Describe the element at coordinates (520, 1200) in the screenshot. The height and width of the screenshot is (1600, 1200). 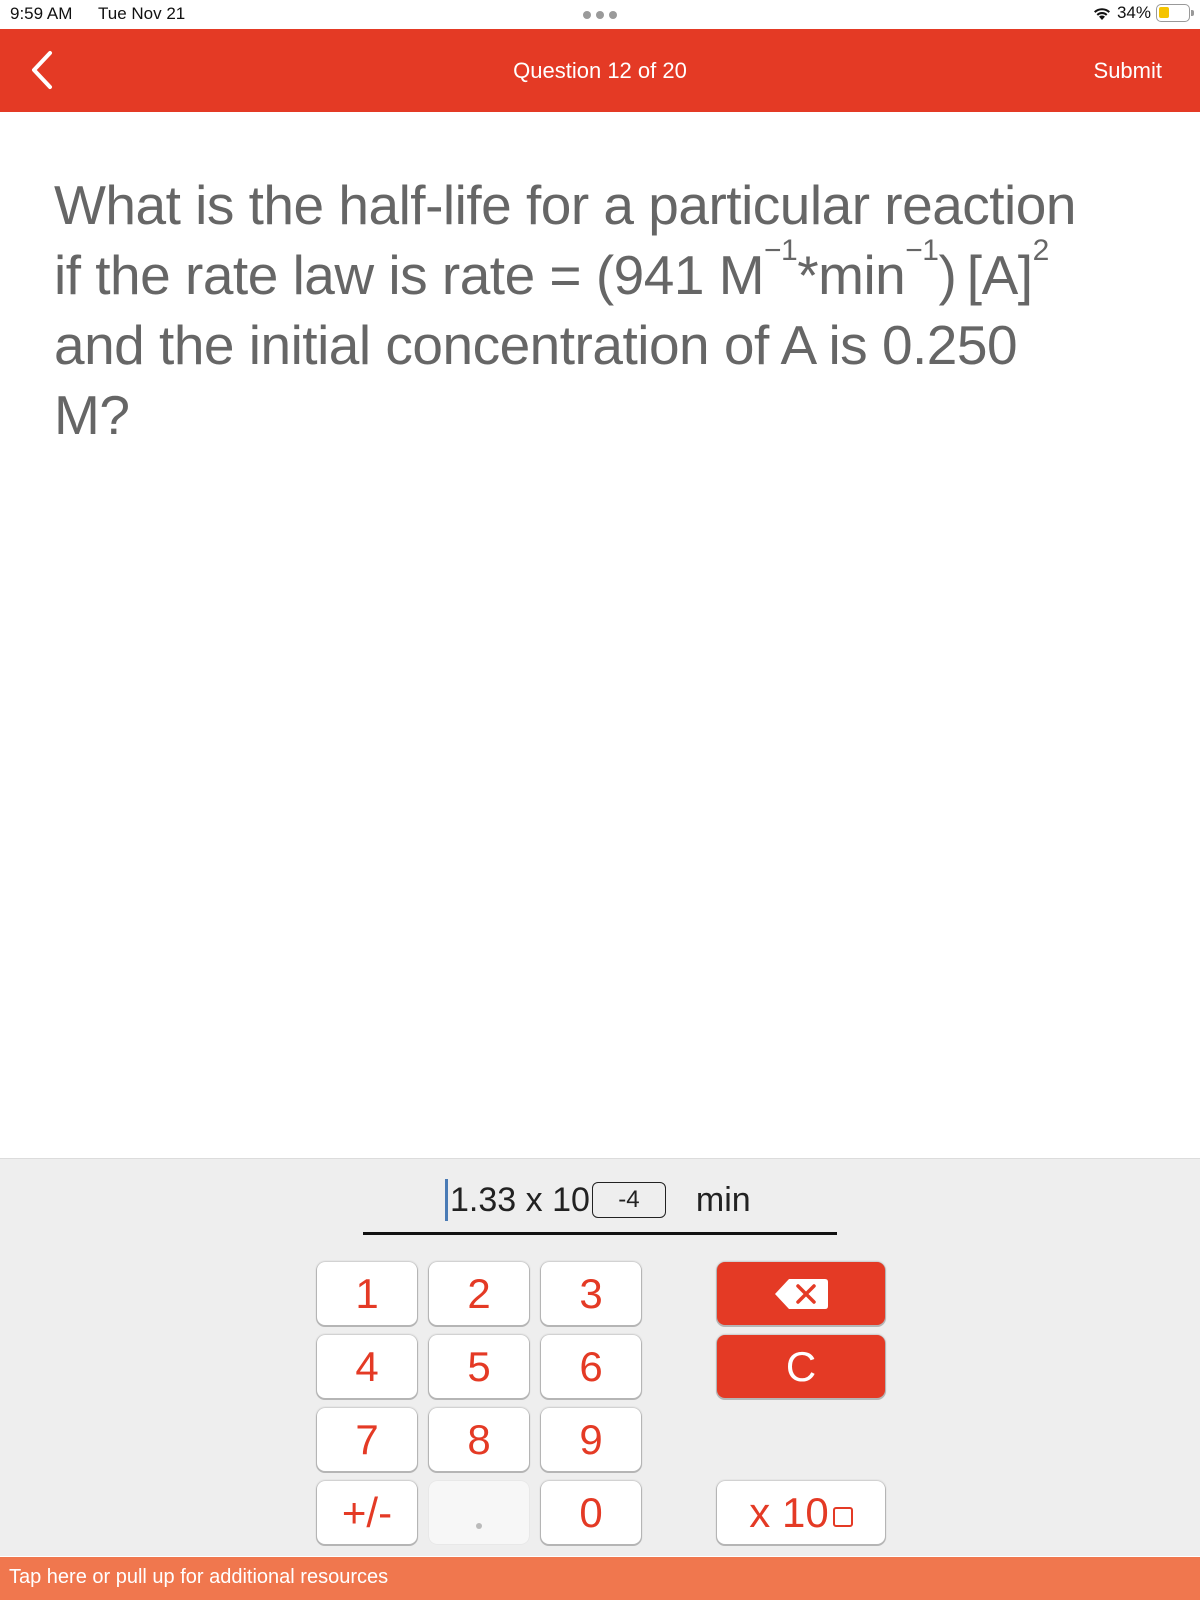
I see `answer-mantissa: 1.33 x 10` at that location.